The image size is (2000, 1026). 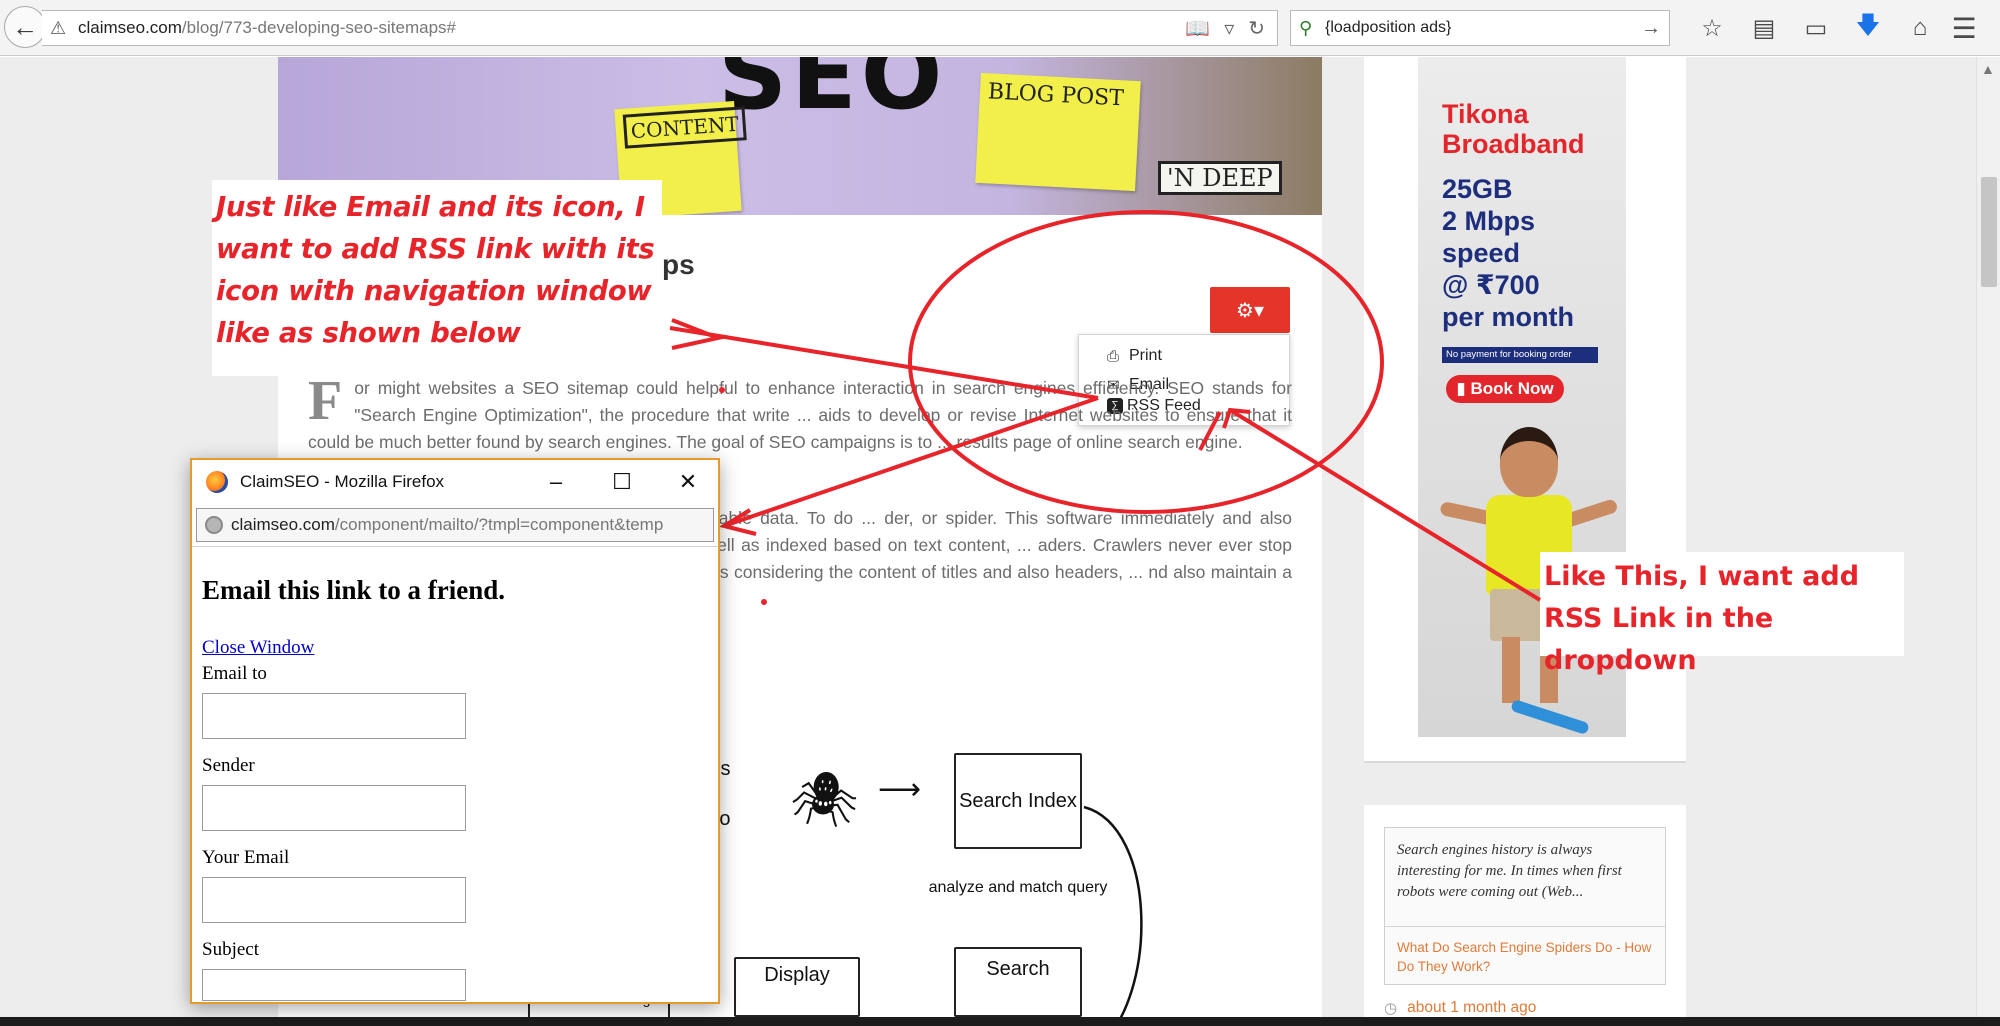 What do you see at coordinates (1480, 28) in the screenshot?
I see `search-bar: ⚲ {loadposition ads} →` at bounding box center [1480, 28].